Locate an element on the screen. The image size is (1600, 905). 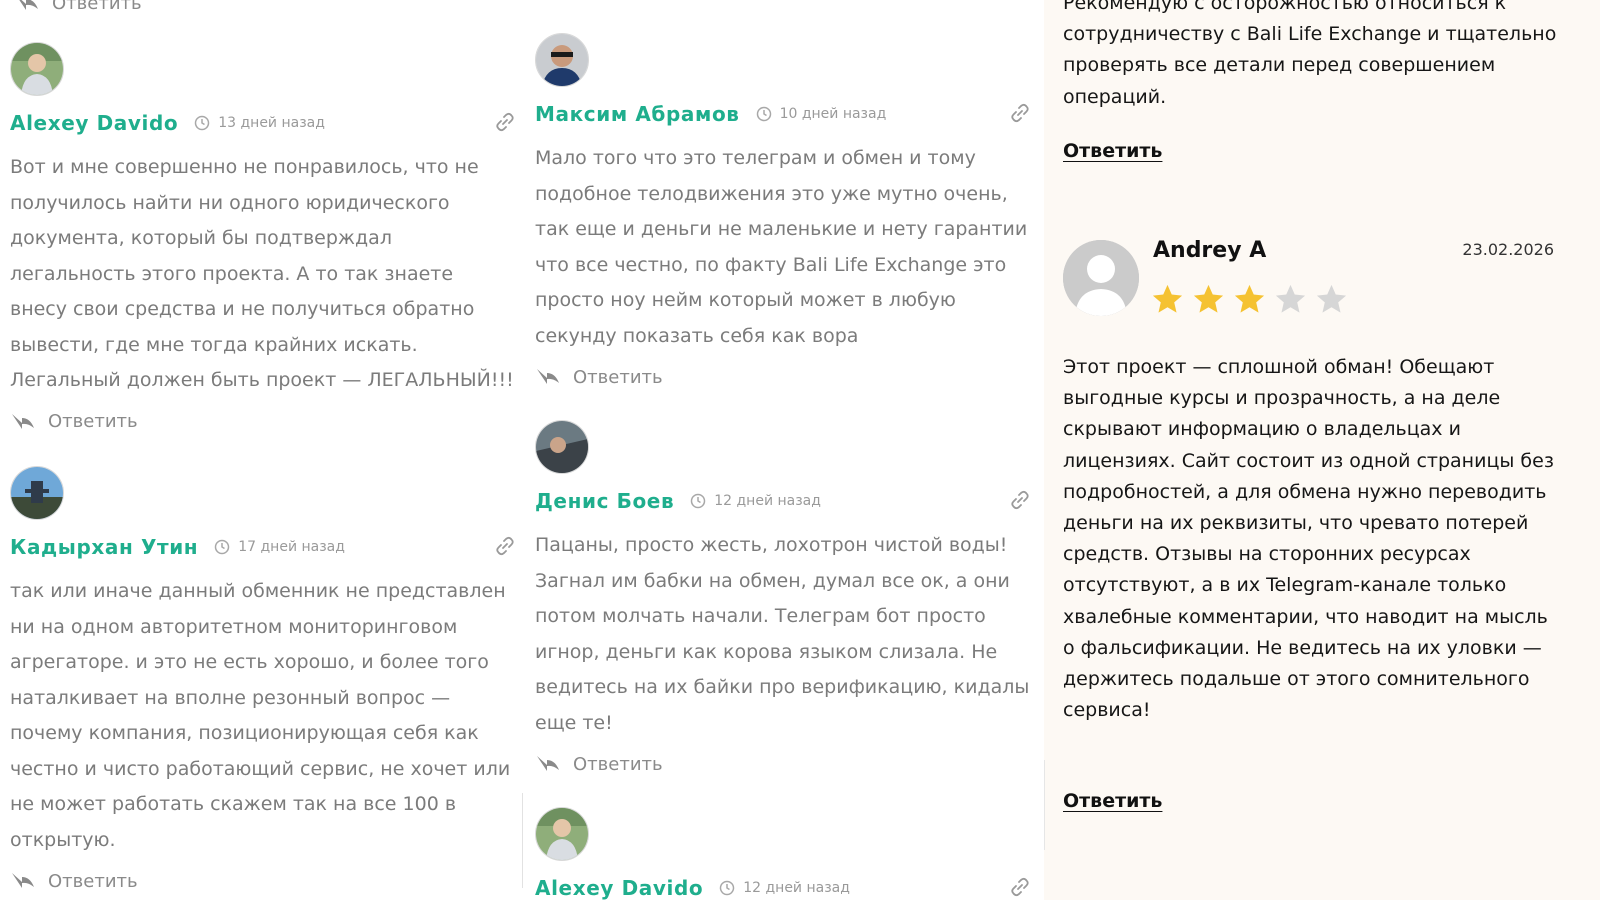
review-author: Andrey A is located at coordinates (1210, 250).